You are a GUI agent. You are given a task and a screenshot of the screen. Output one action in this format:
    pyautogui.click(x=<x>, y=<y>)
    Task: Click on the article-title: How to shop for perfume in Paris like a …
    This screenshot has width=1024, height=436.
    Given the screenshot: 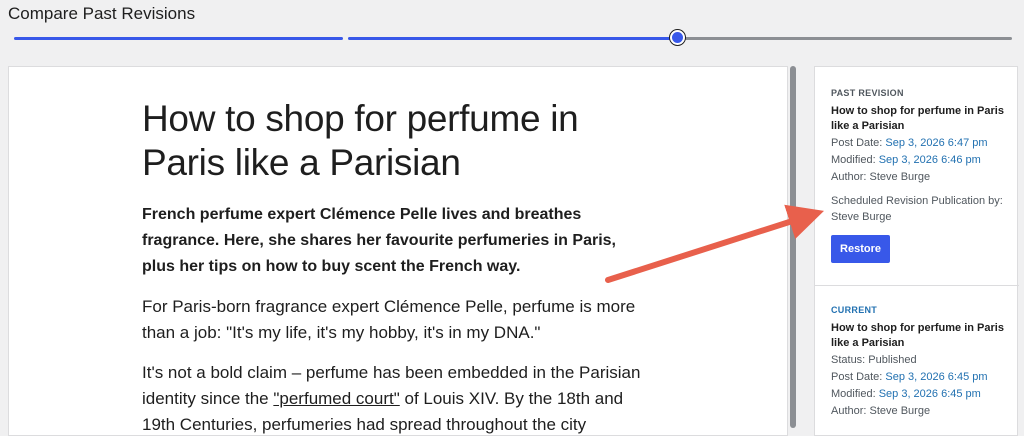 What is the action you would take?
    pyautogui.click(x=360, y=140)
    